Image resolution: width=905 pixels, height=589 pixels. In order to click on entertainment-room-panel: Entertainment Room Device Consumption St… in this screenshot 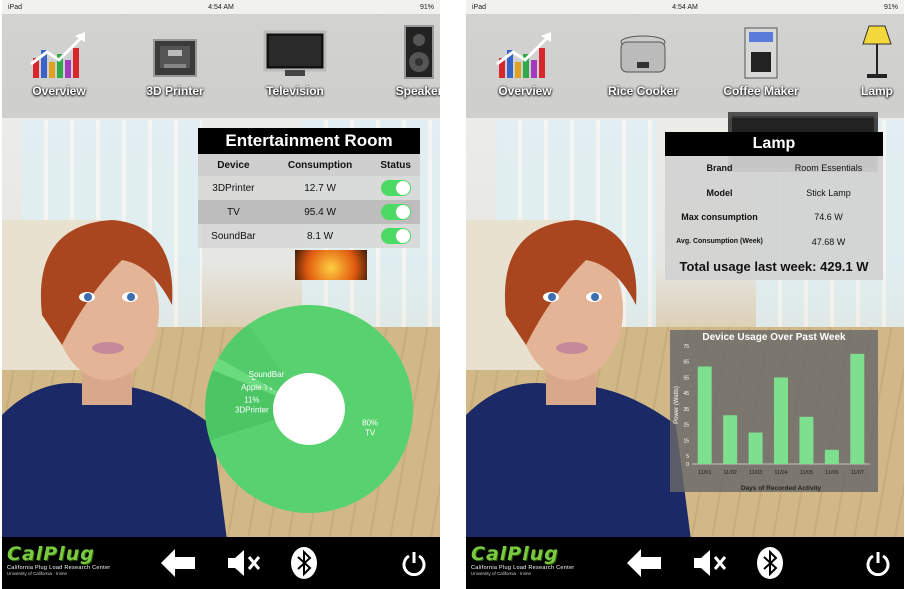, I will do `click(309, 188)`.